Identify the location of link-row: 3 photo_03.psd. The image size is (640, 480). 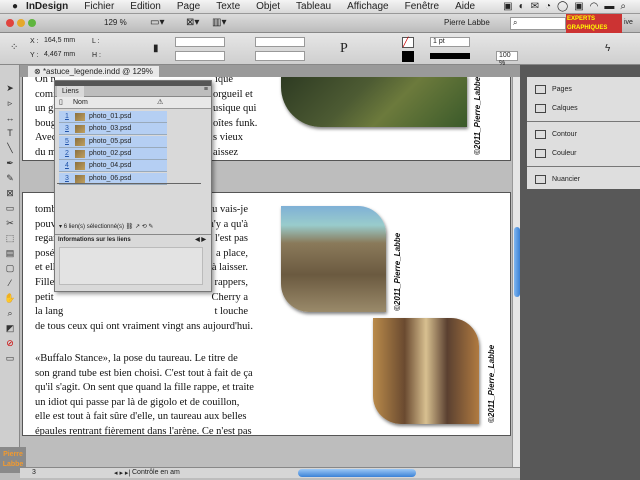
(113, 129).